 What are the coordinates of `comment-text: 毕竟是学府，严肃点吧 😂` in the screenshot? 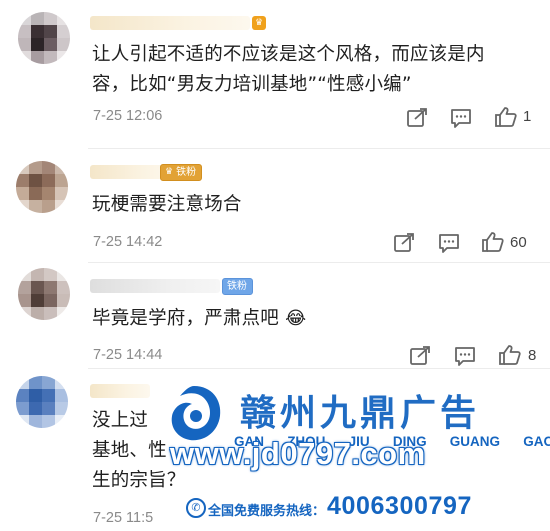 It's located at (199, 318).